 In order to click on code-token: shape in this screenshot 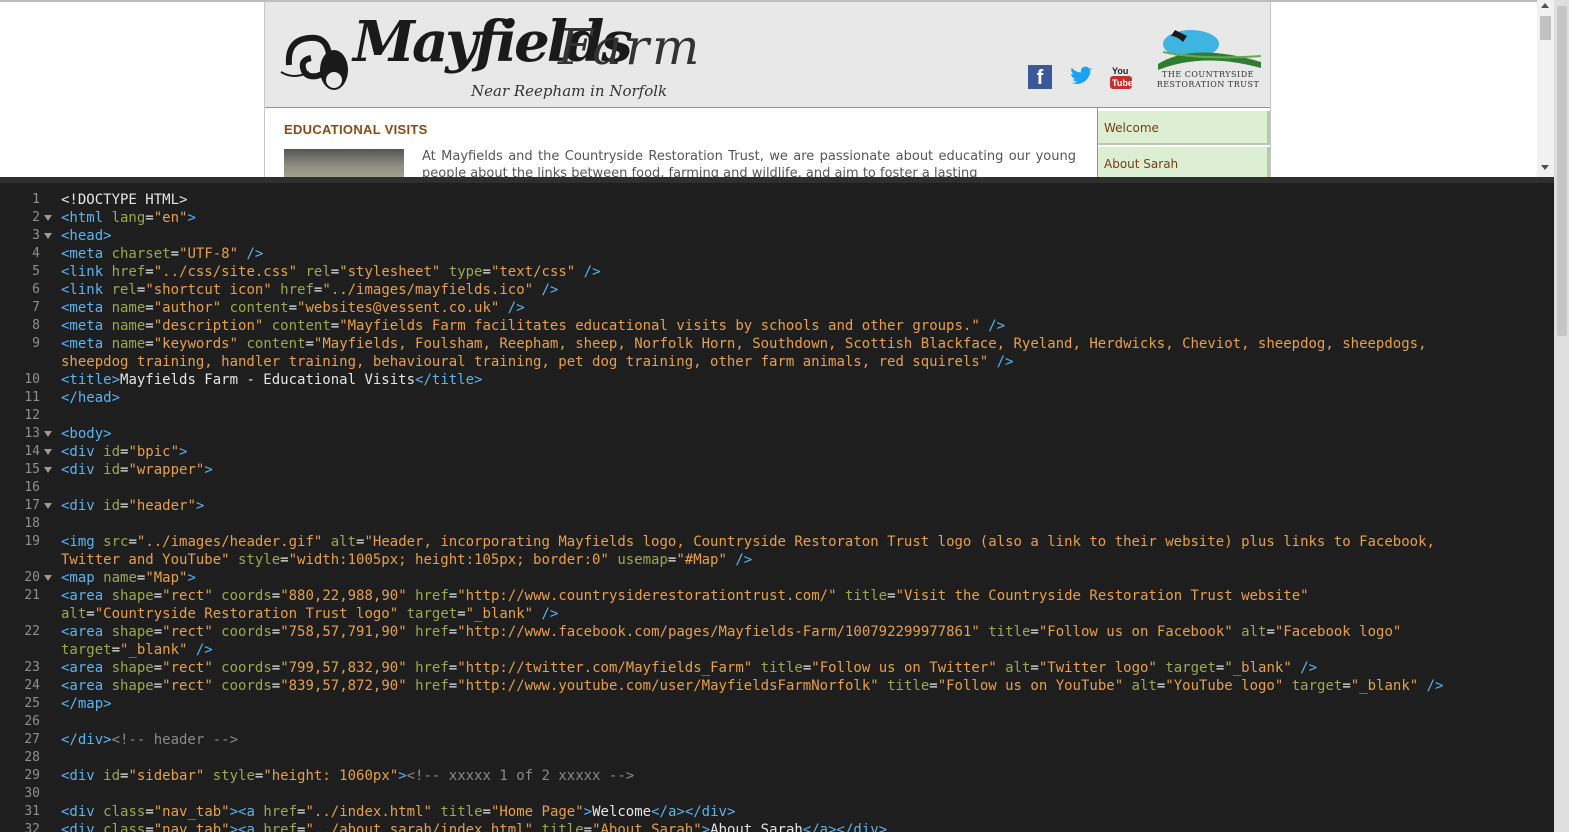, I will do `click(132, 632)`.